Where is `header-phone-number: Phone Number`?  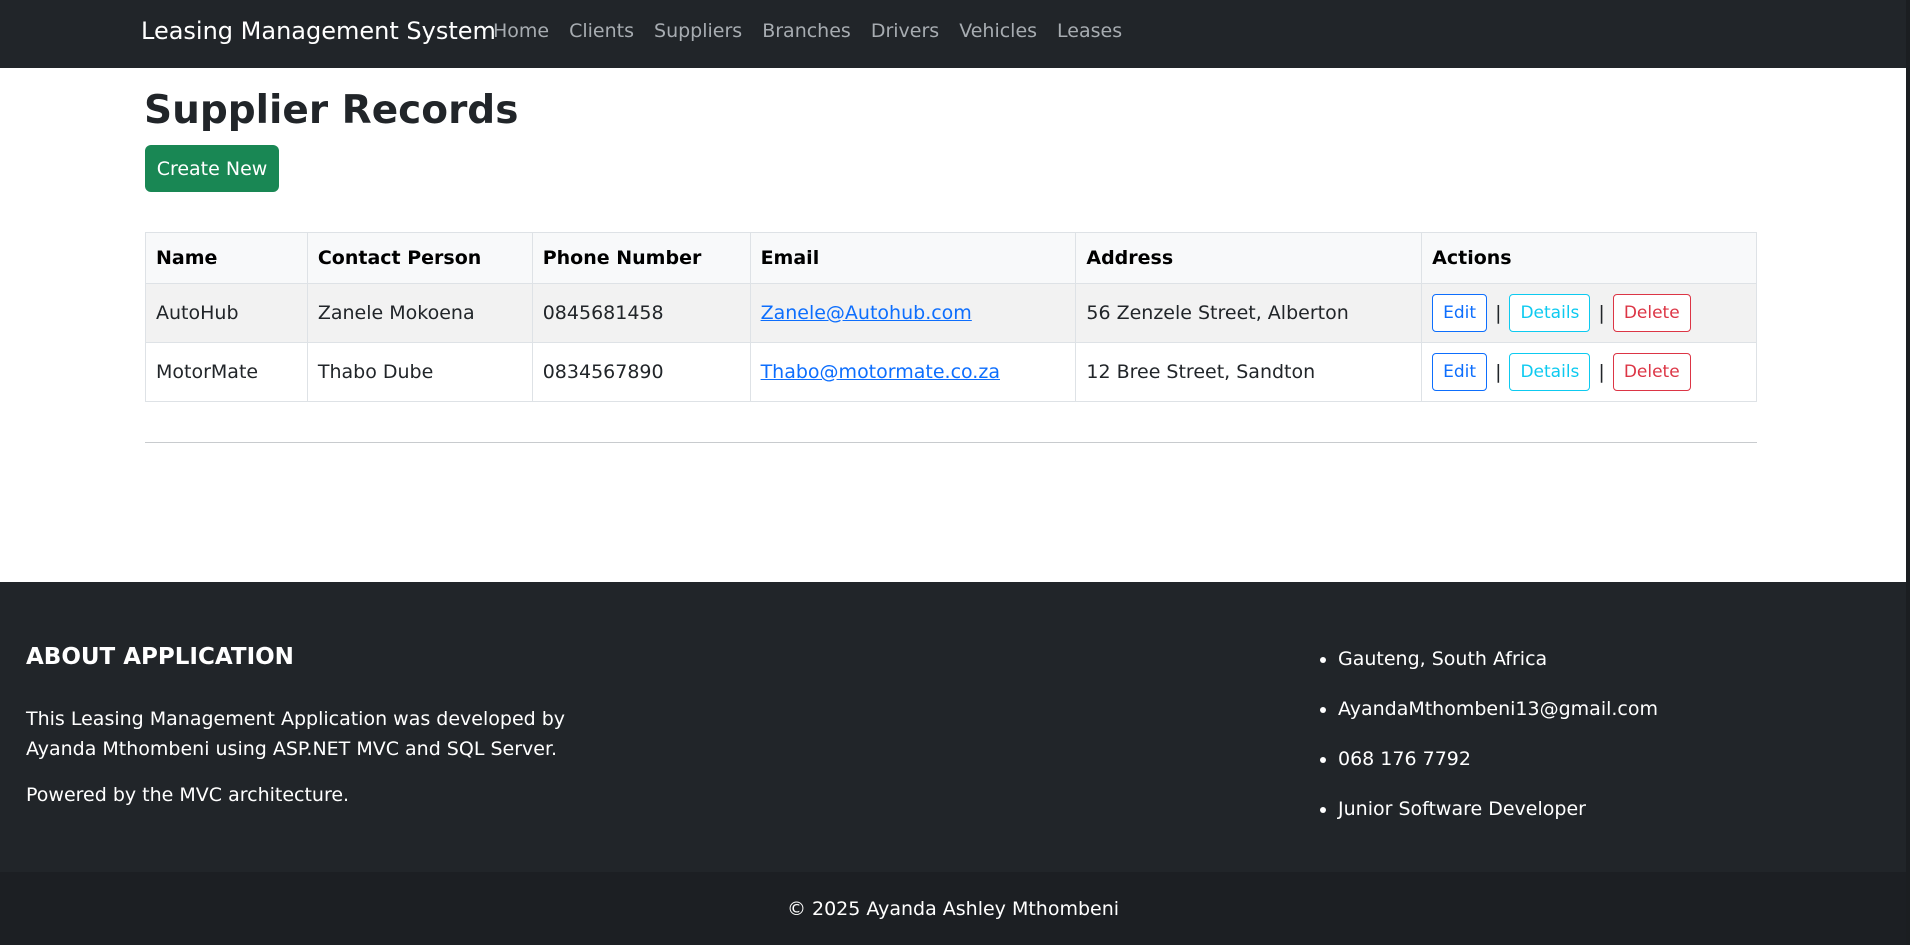 header-phone-number: Phone Number is located at coordinates (641, 258).